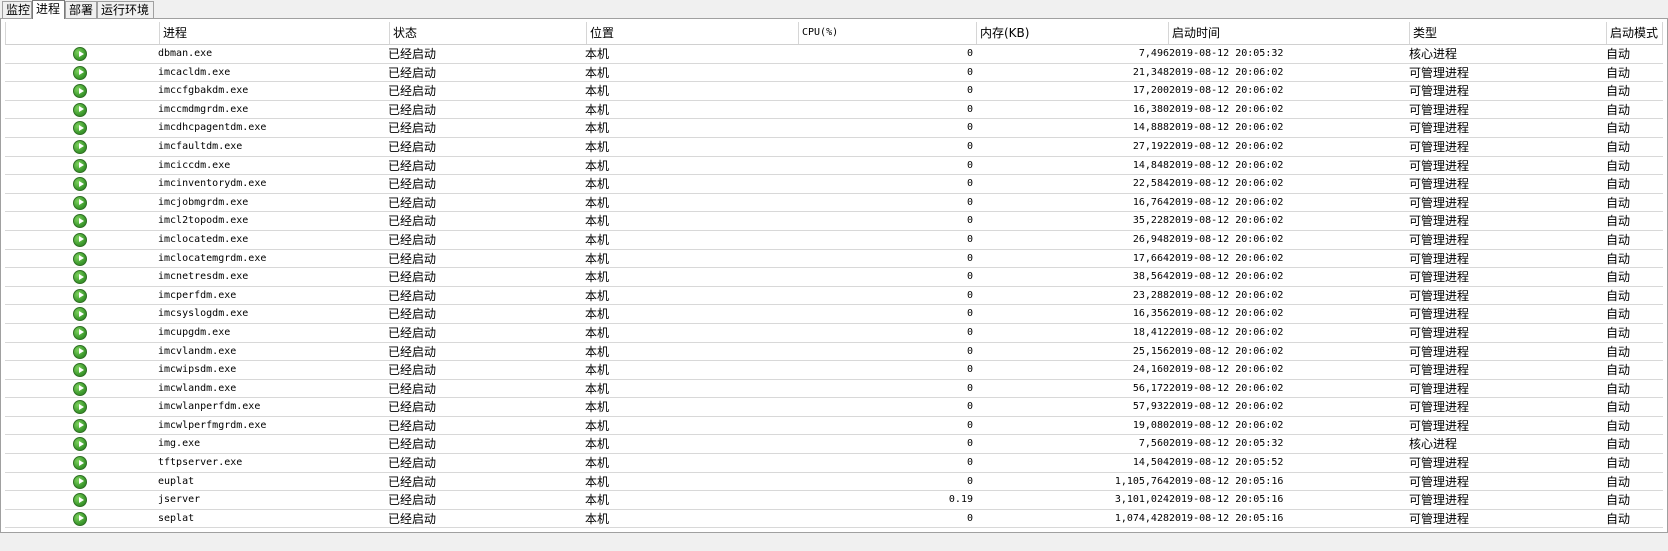 The height and width of the screenshot is (551, 1668). Describe the element at coordinates (1150, 146) in the screenshot. I see `memory-cell: 27,192` at that location.